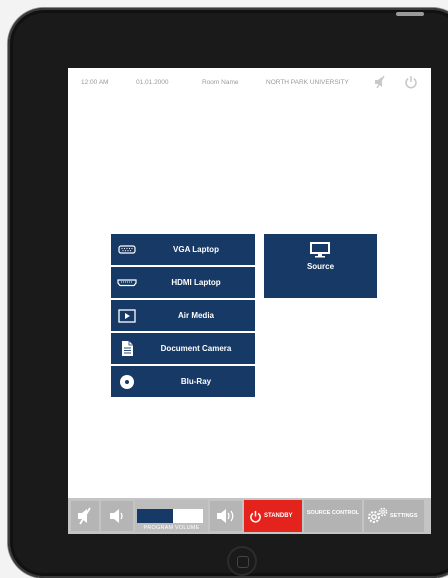 This screenshot has width=448, height=578. What do you see at coordinates (196, 348) in the screenshot?
I see `source-label: Document Camera` at bounding box center [196, 348].